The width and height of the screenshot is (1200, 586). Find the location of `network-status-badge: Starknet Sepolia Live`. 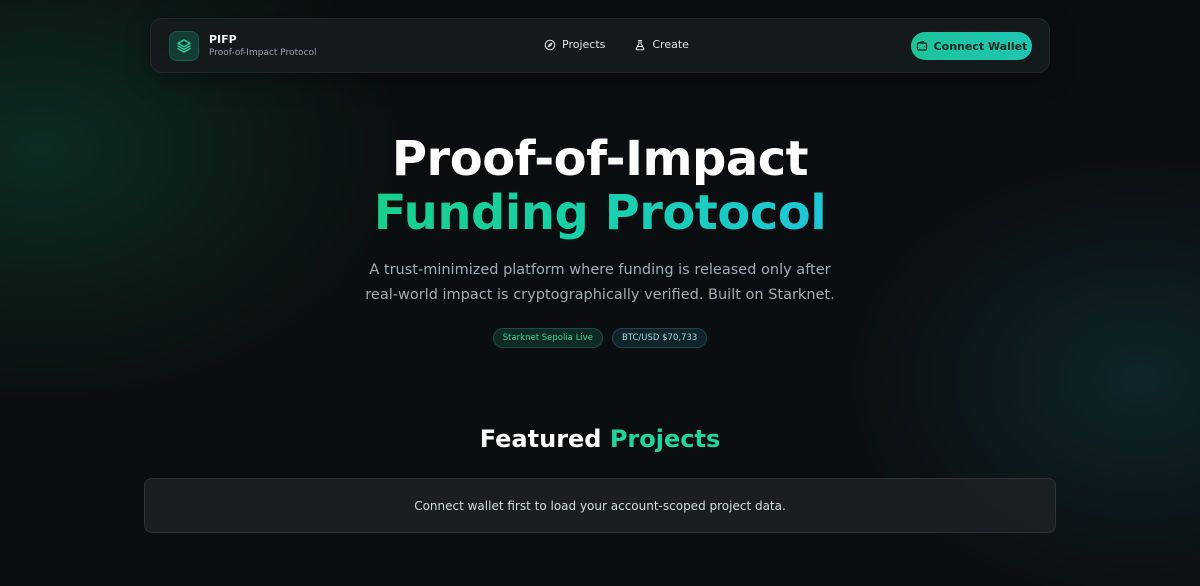

network-status-badge: Starknet Sepolia Live is located at coordinates (547, 338).